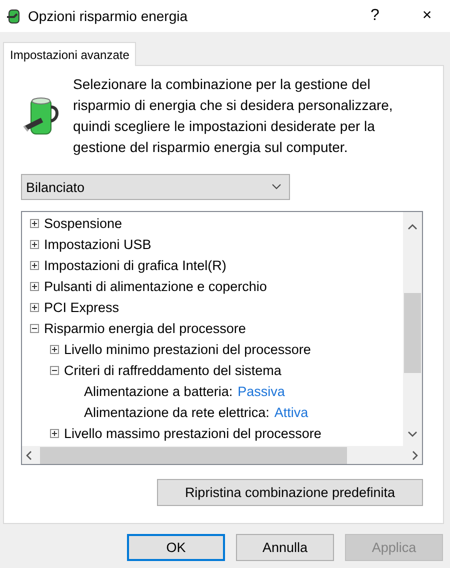 The height and width of the screenshot is (568, 450). Describe the element at coordinates (83, 223) in the screenshot. I see `tree-item: Sospensione` at that location.